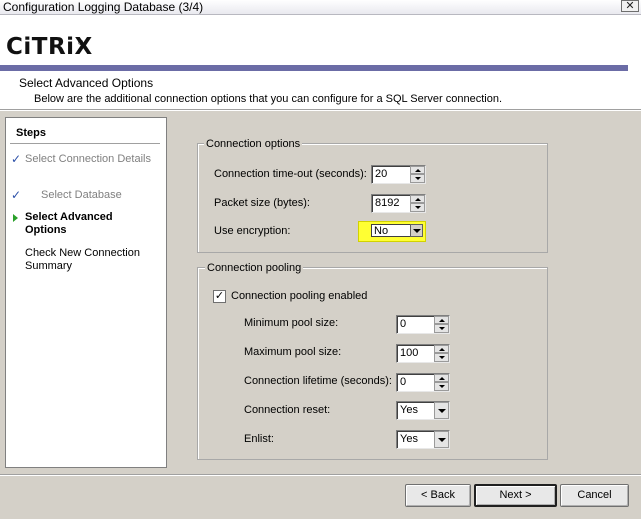 Image resolution: width=641 pixels, height=519 pixels. What do you see at coordinates (423, 439) in the screenshot?
I see `enlist-select: Yes` at bounding box center [423, 439].